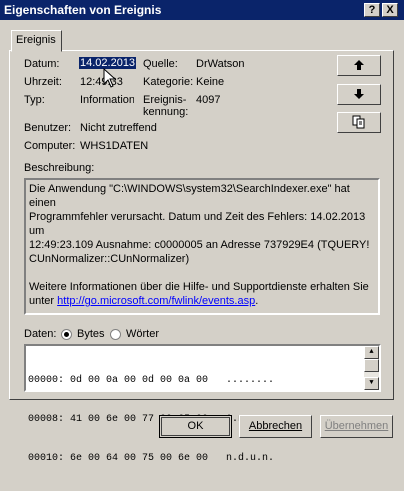  Describe the element at coordinates (257, 301) in the screenshot. I see `description-line-6-suffix: .` at that location.